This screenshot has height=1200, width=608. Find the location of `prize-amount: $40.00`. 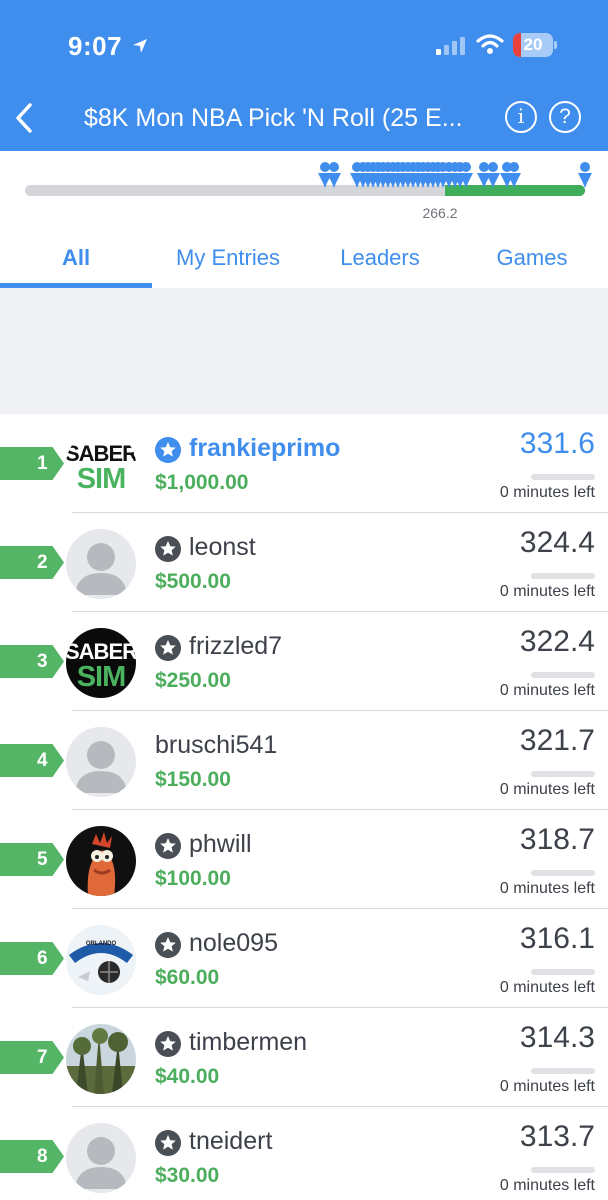

prize-amount: $40.00 is located at coordinates (187, 1076).